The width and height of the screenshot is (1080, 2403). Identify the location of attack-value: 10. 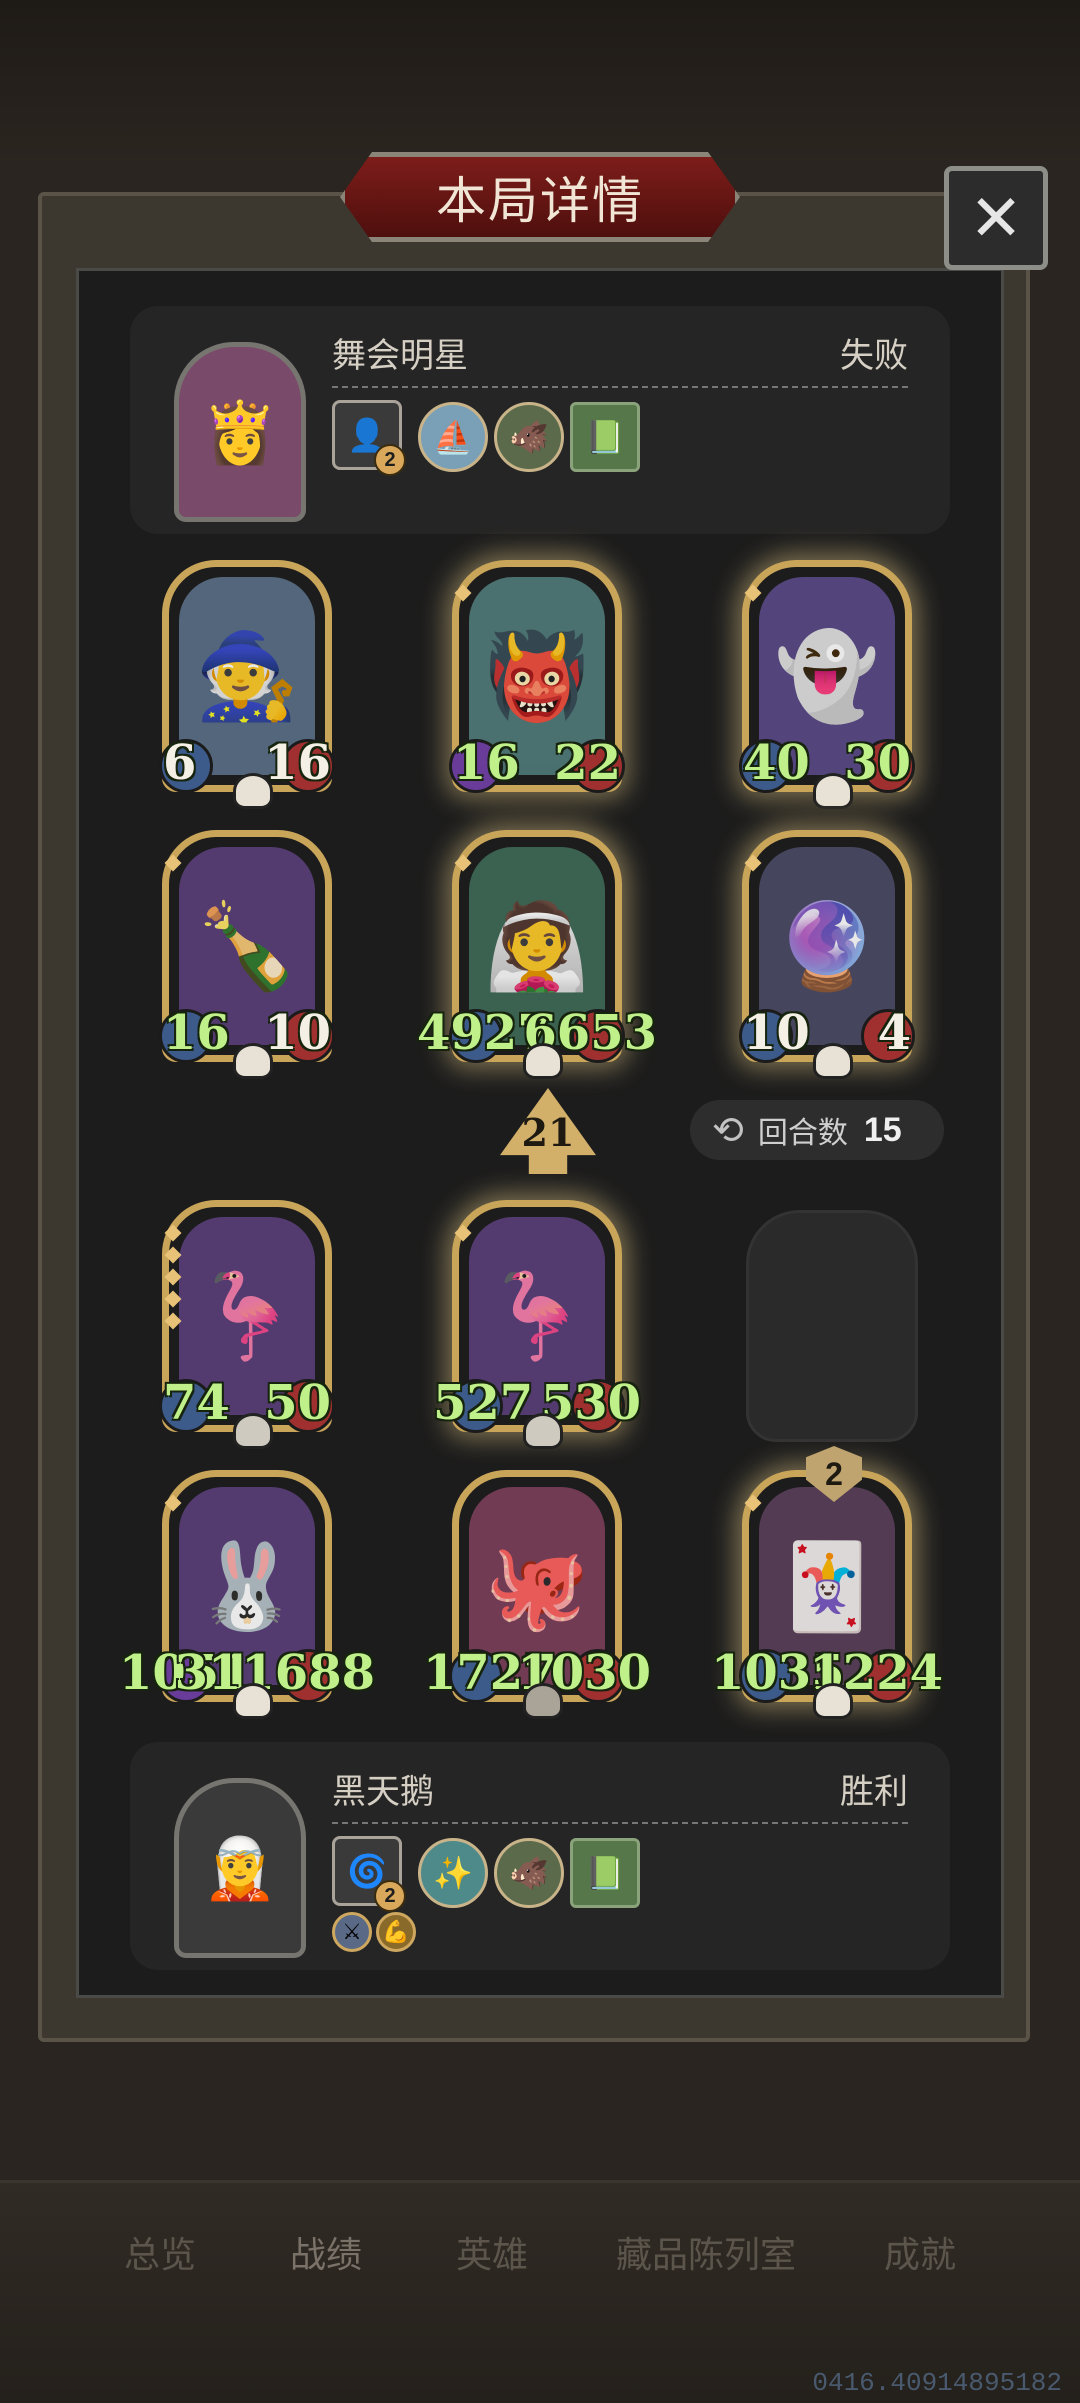
(776, 1033).